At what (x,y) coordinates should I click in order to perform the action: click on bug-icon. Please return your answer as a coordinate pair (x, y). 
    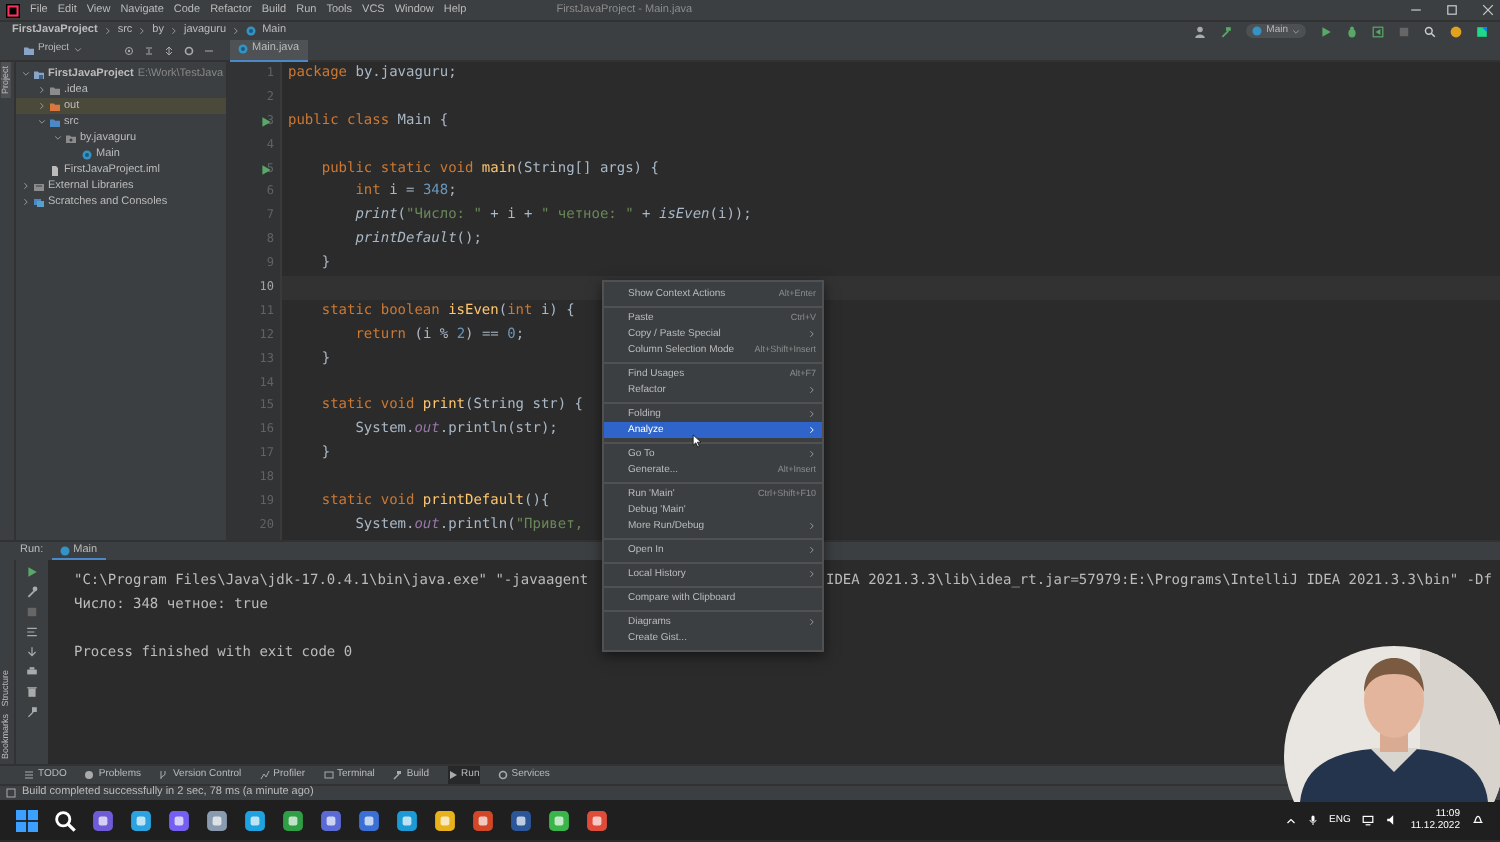
    Looking at the image, I should click on (1352, 31).